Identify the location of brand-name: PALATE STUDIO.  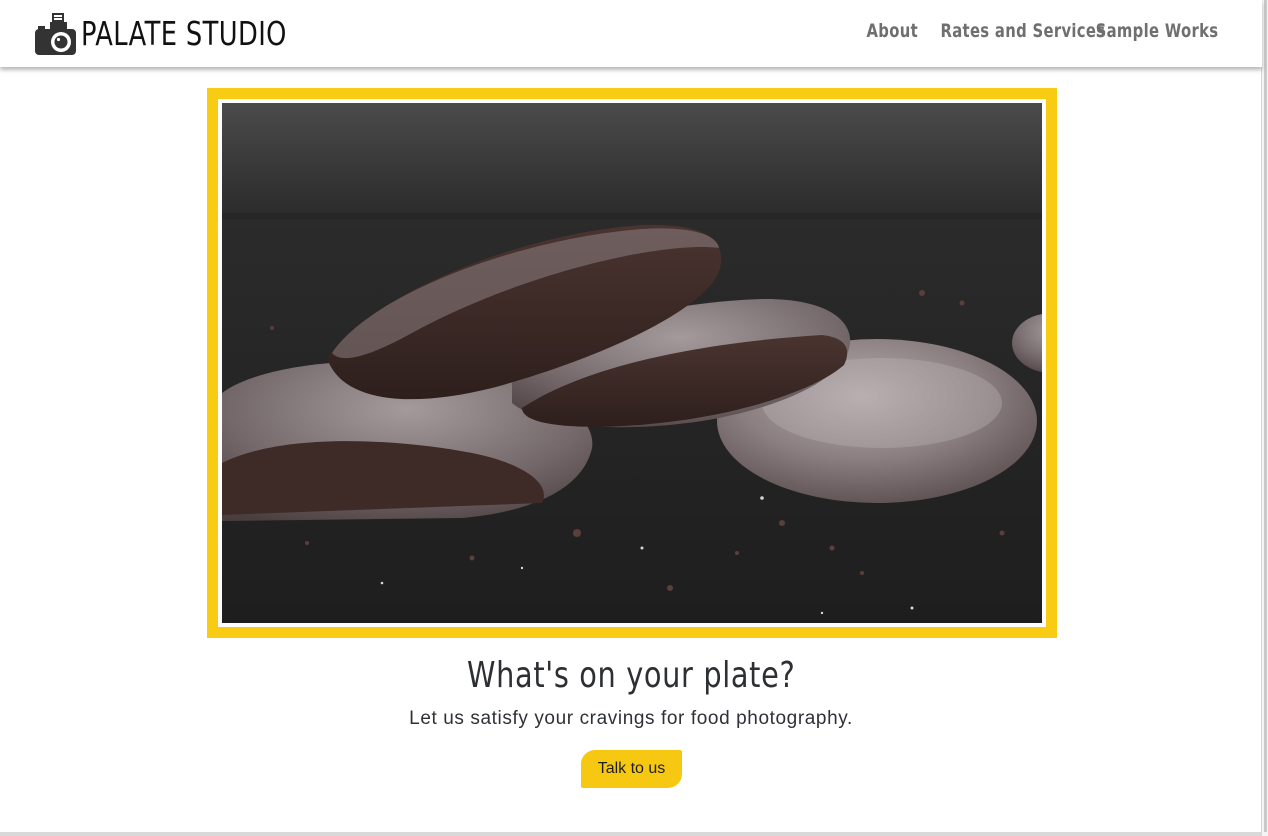
(184, 33).